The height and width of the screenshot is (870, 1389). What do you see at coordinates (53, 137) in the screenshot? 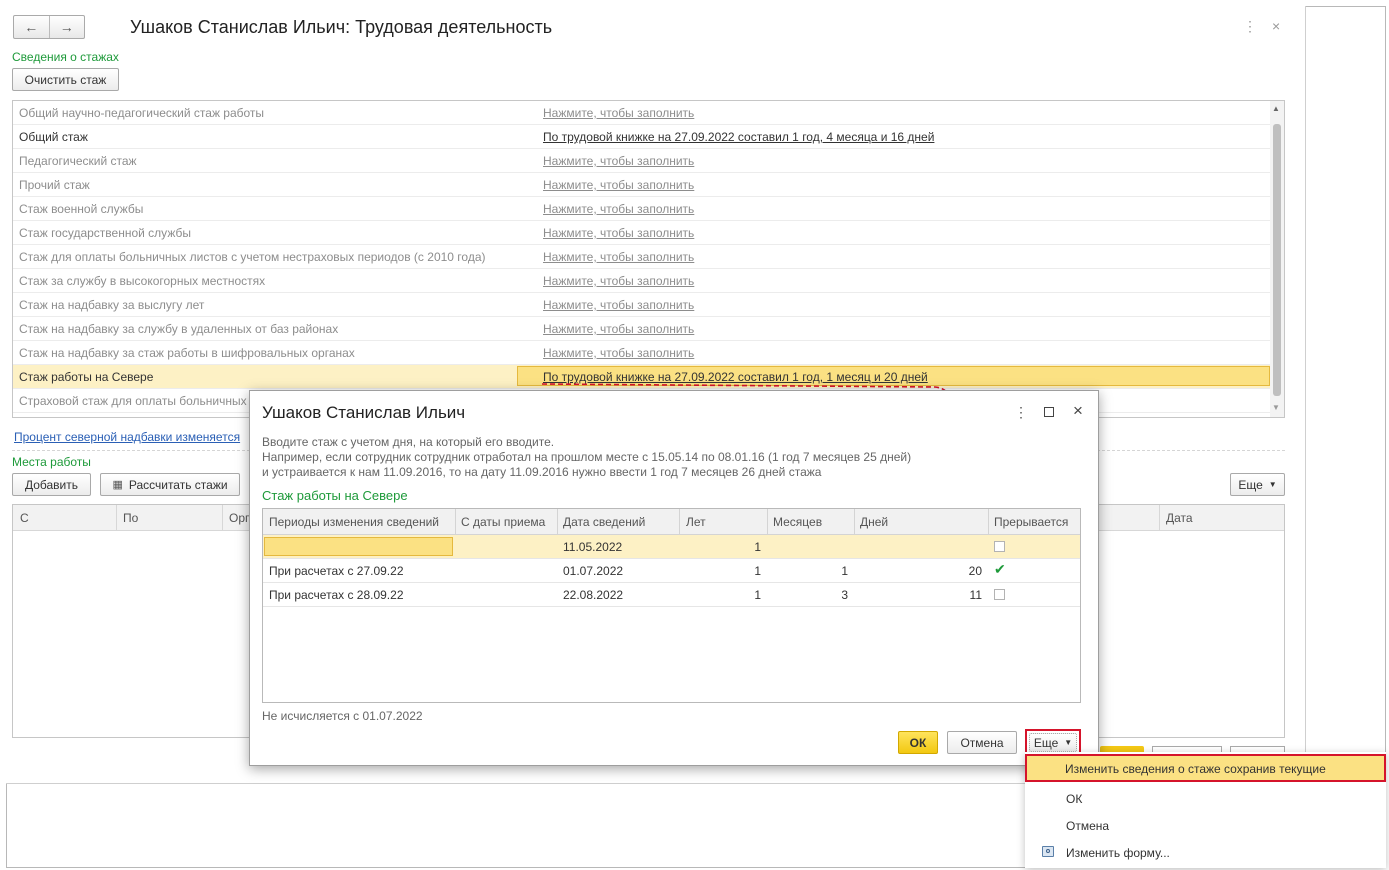
I see `seniority-row-name: Общий стаж` at bounding box center [53, 137].